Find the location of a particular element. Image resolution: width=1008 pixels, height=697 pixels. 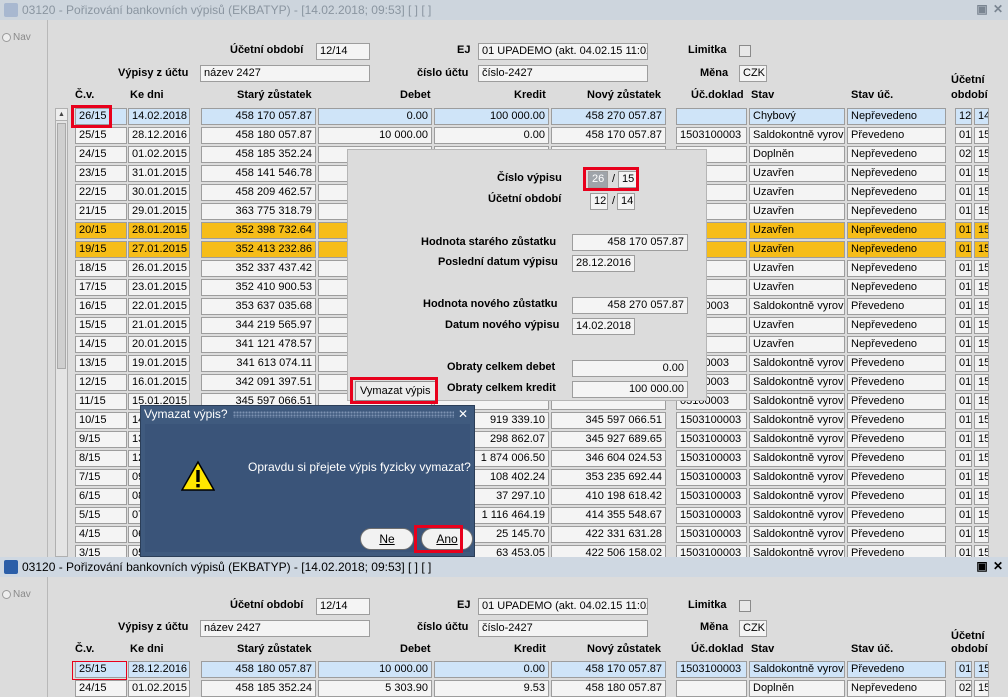

cell-ke-dni: 30.01.2015 is located at coordinates (159, 192).